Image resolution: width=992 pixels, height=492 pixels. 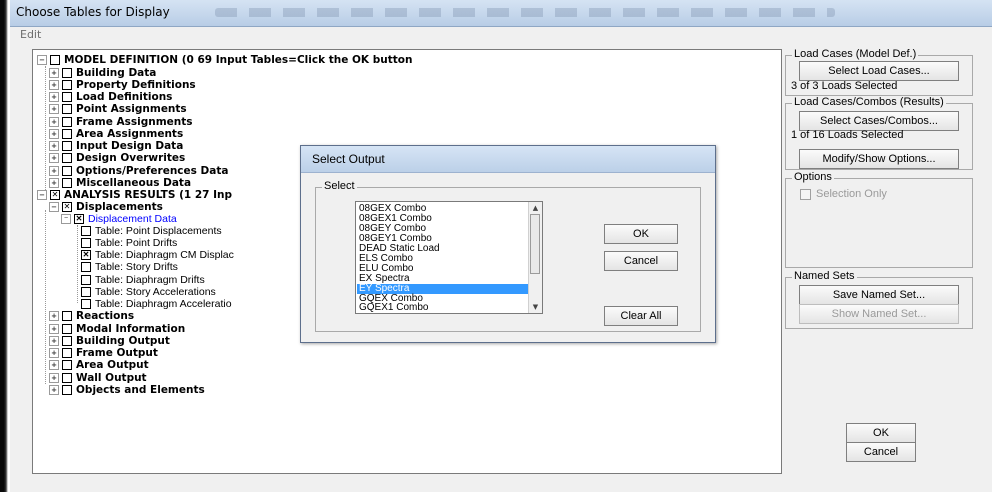 What do you see at coordinates (98, 378) in the screenshot?
I see `tree-node-wall-output: + Wall Output` at bounding box center [98, 378].